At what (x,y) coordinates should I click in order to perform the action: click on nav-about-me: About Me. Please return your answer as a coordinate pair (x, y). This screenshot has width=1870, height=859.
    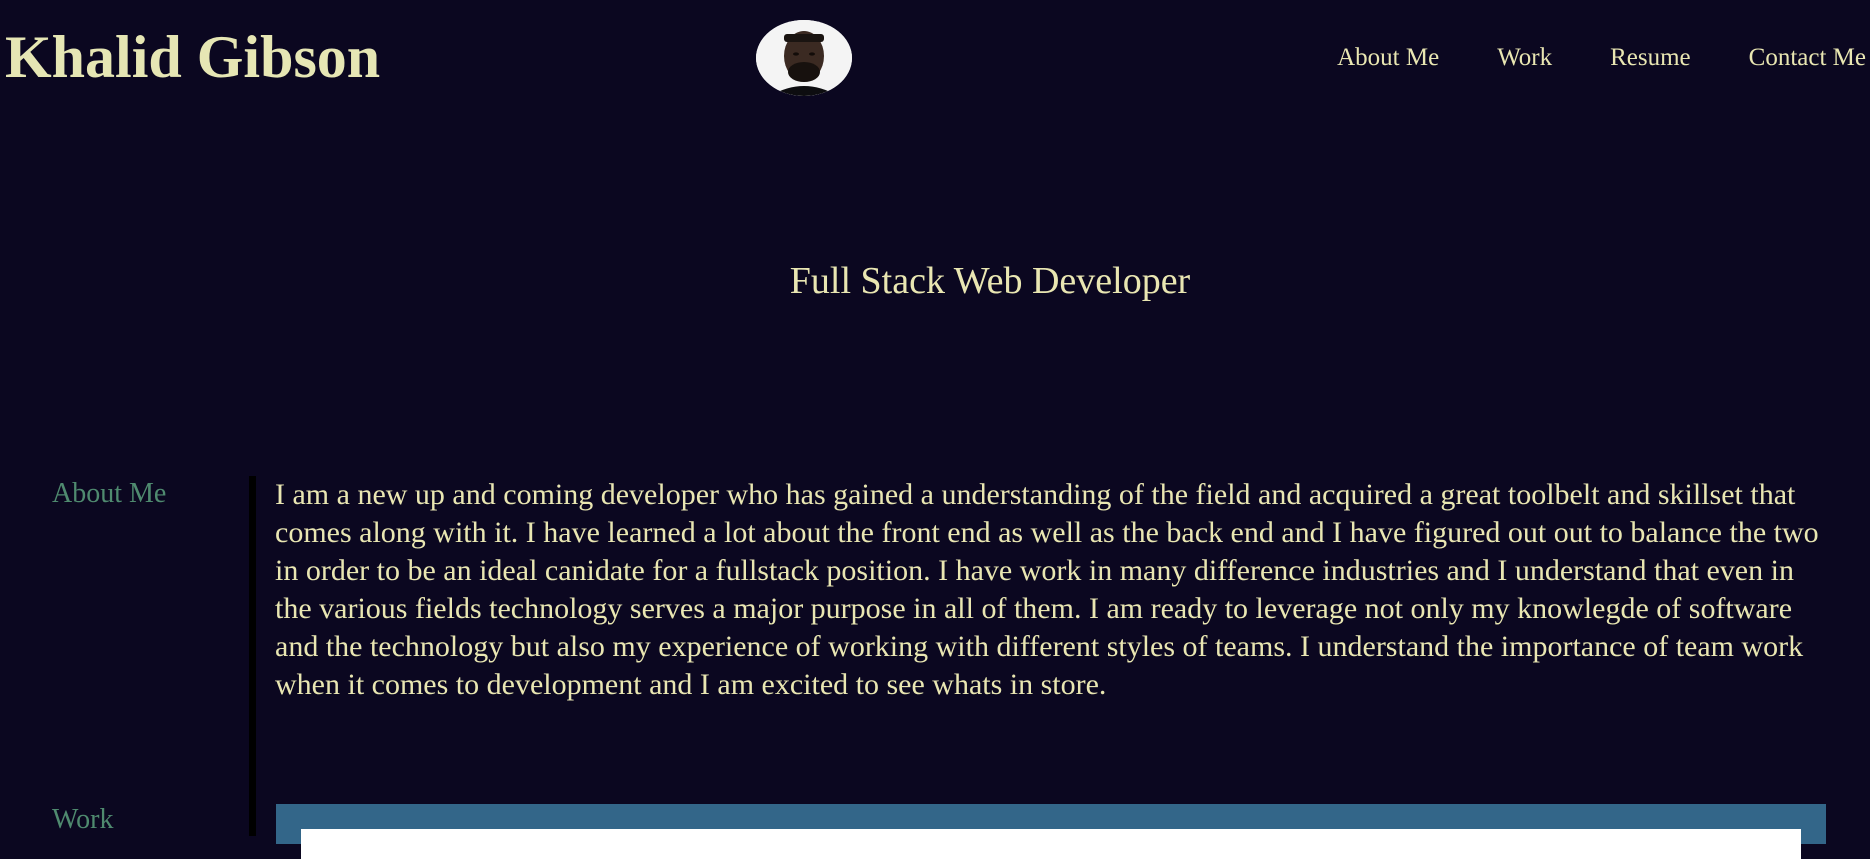
    Looking at the image, I should click on (1388, 58).